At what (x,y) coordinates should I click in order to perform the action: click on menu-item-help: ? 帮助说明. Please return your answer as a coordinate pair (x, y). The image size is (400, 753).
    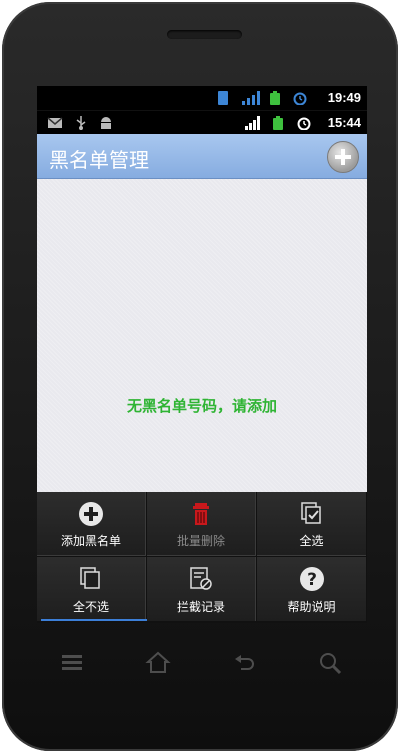
    Looking at the image, I should click on (311, 589).